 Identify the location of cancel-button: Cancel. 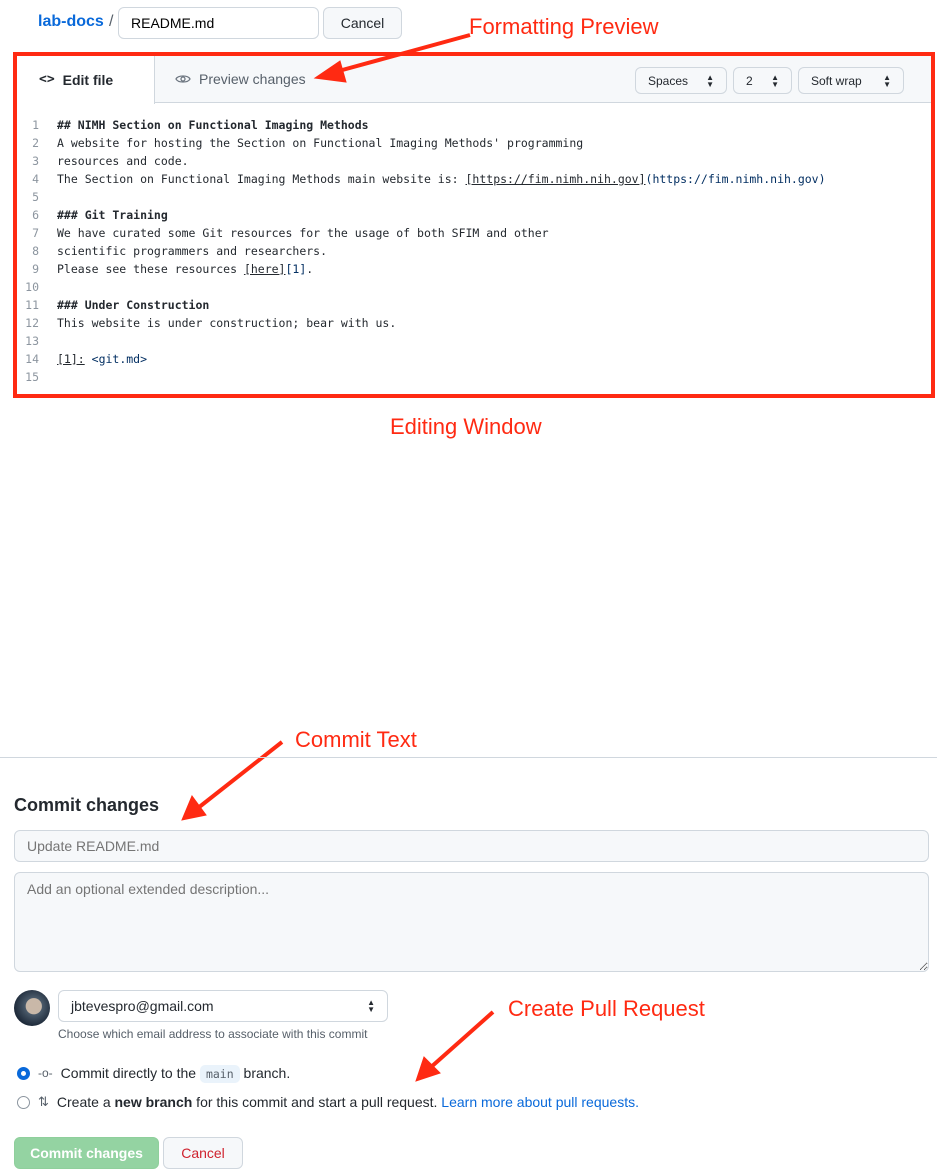
(203, 1153).